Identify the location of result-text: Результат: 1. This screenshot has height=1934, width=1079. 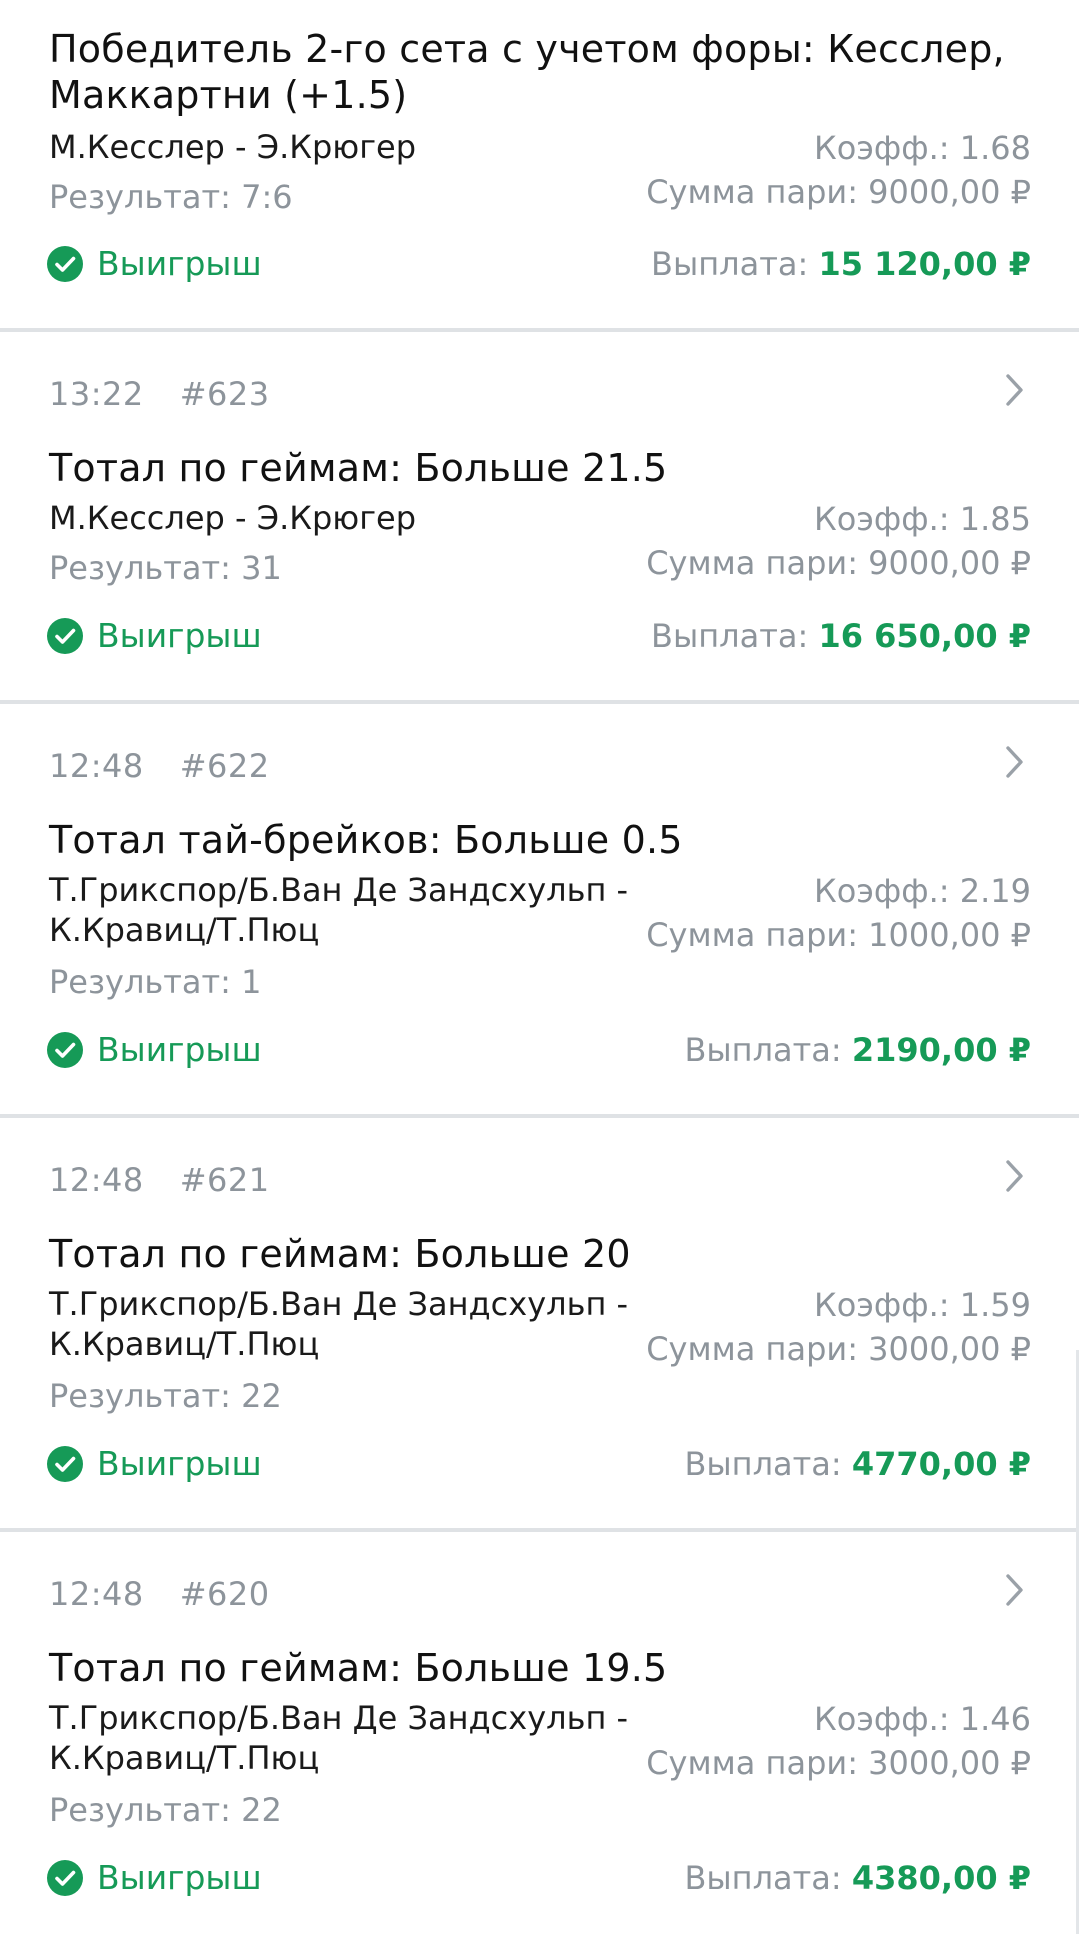
(155, 982).